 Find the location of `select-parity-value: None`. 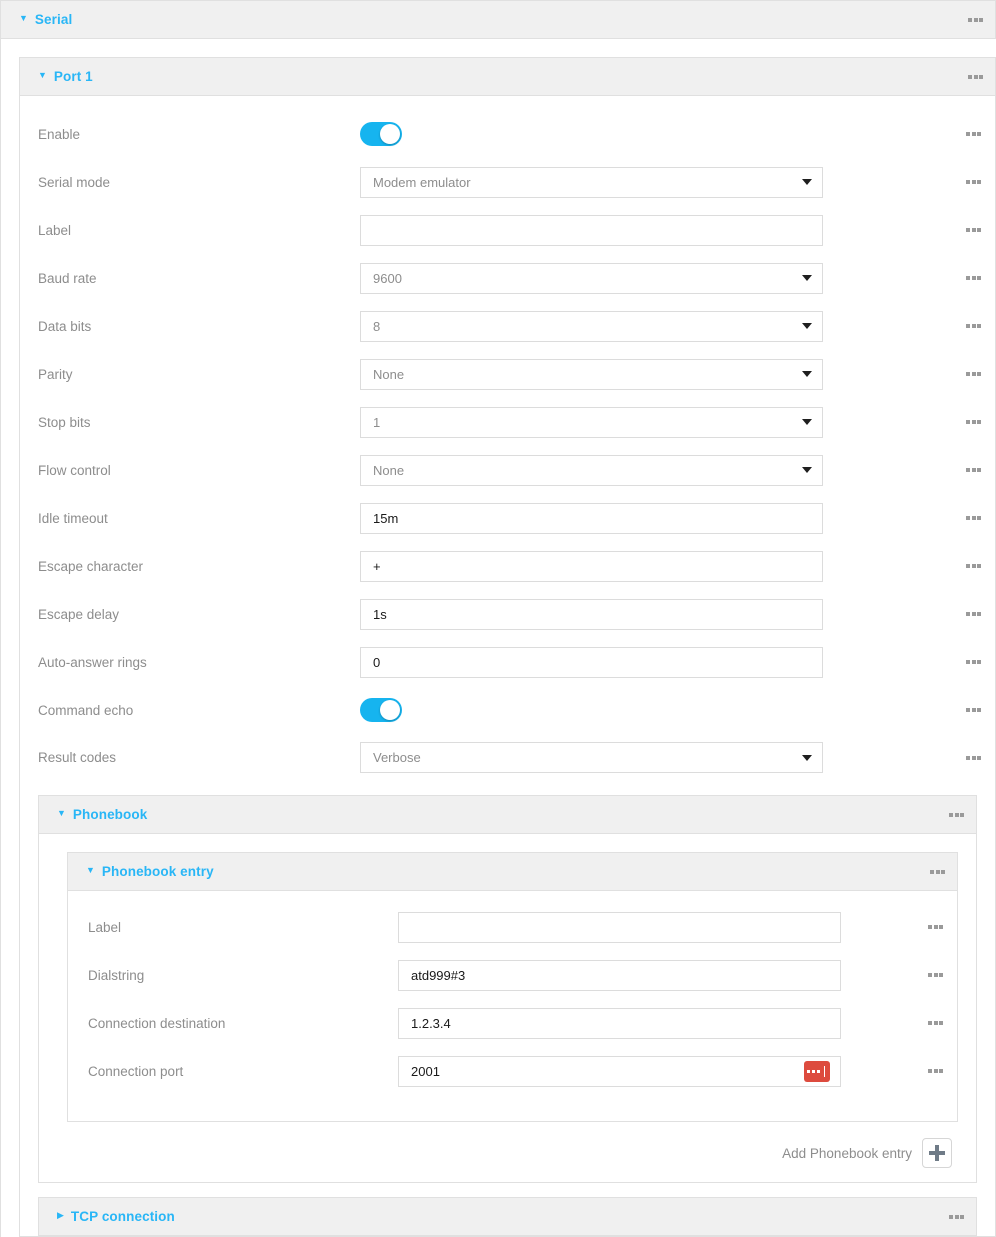

select-parity-value: None is located at coordinates (389, 374).